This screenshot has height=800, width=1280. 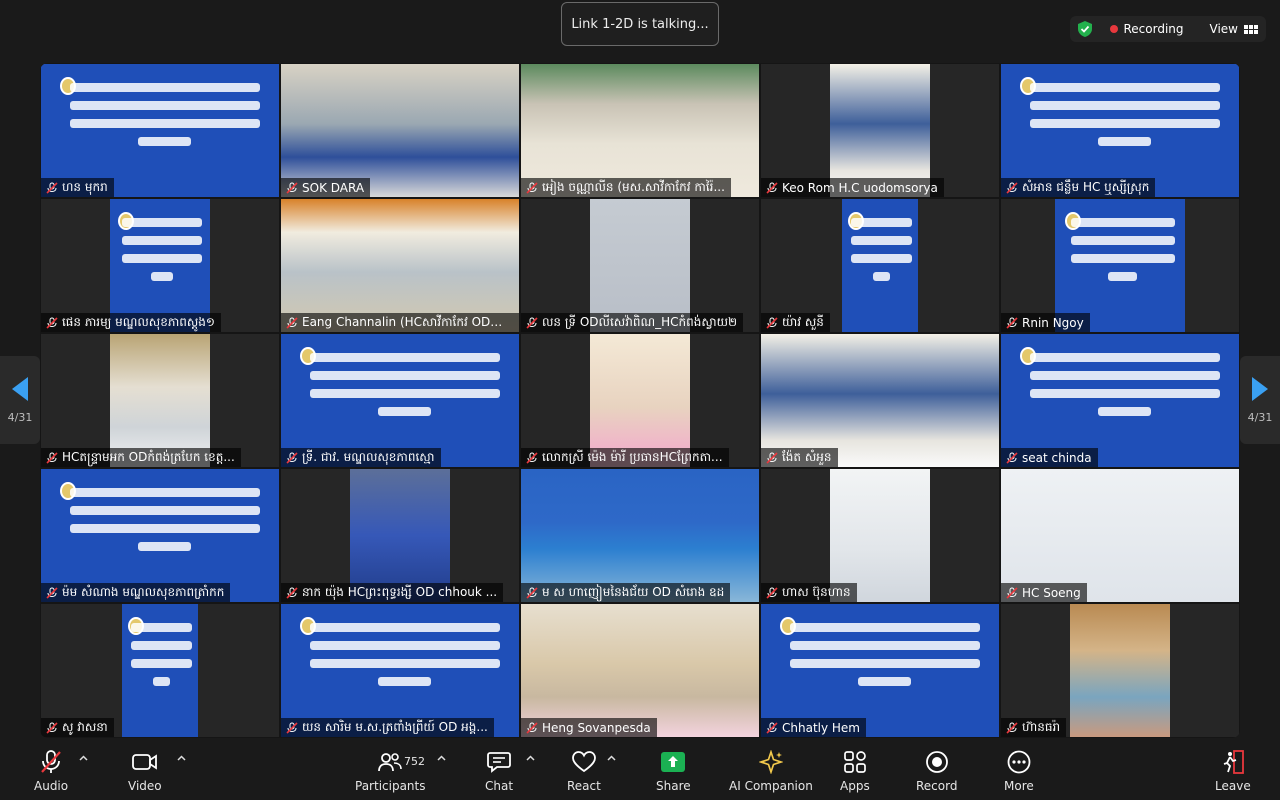 I want to click on more-button: More, so click(x=1019, y=771).